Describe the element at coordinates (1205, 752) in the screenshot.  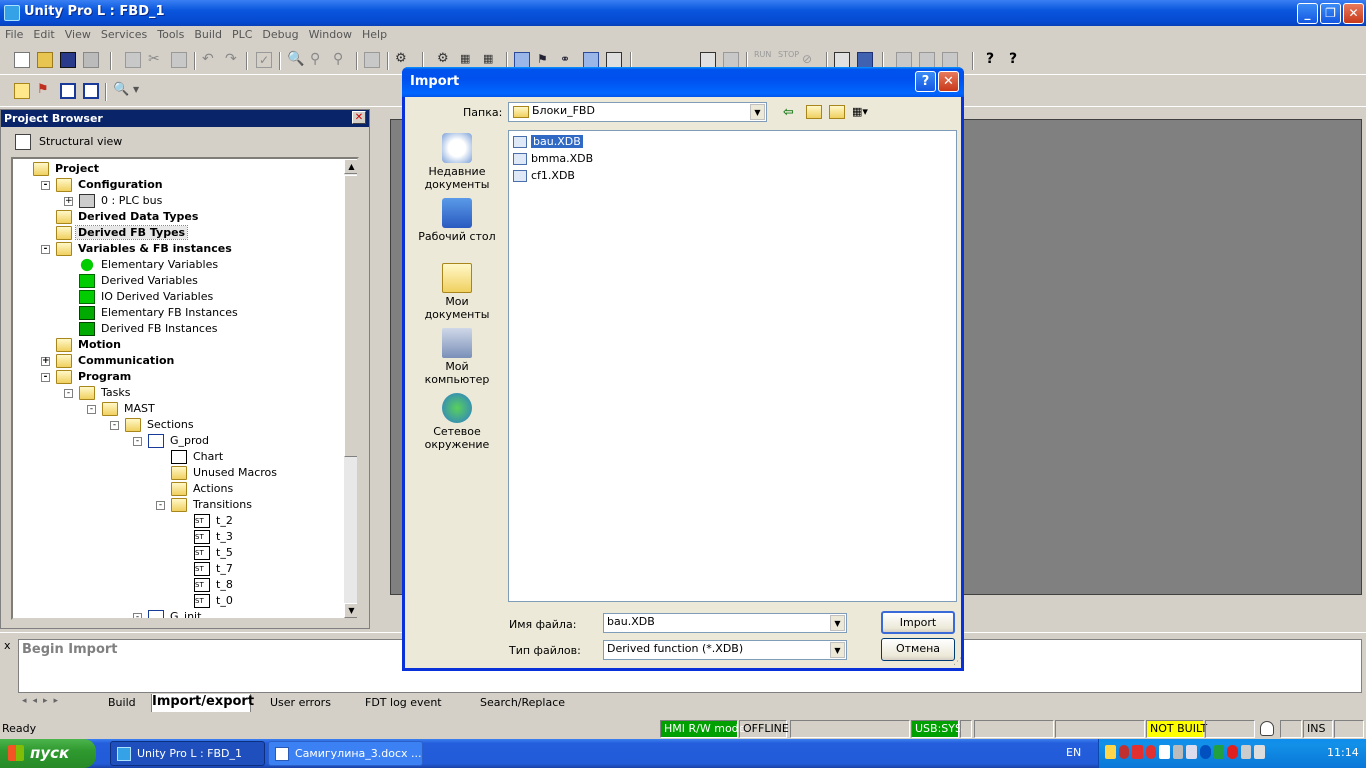
I see `bluetooth-icon` at that location.